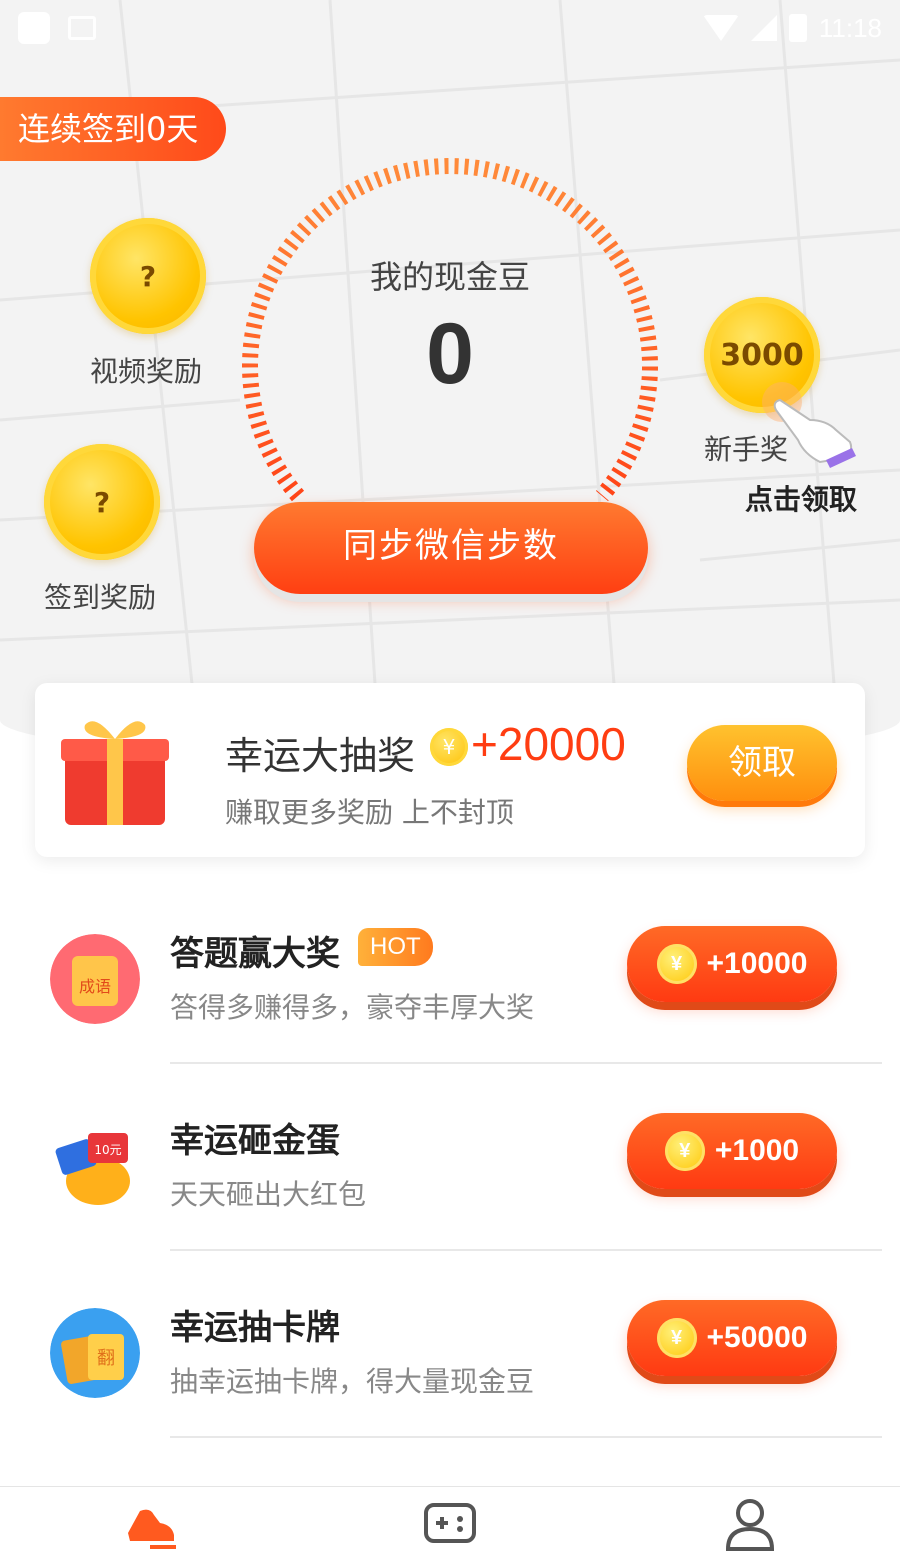 The height and width of the screenshot is (1560, 900). What do you see at coordinates (106, 1358) in the screenshot?
I see `card-flip-icon-text: 翻` at bounding box center [106, 1358].